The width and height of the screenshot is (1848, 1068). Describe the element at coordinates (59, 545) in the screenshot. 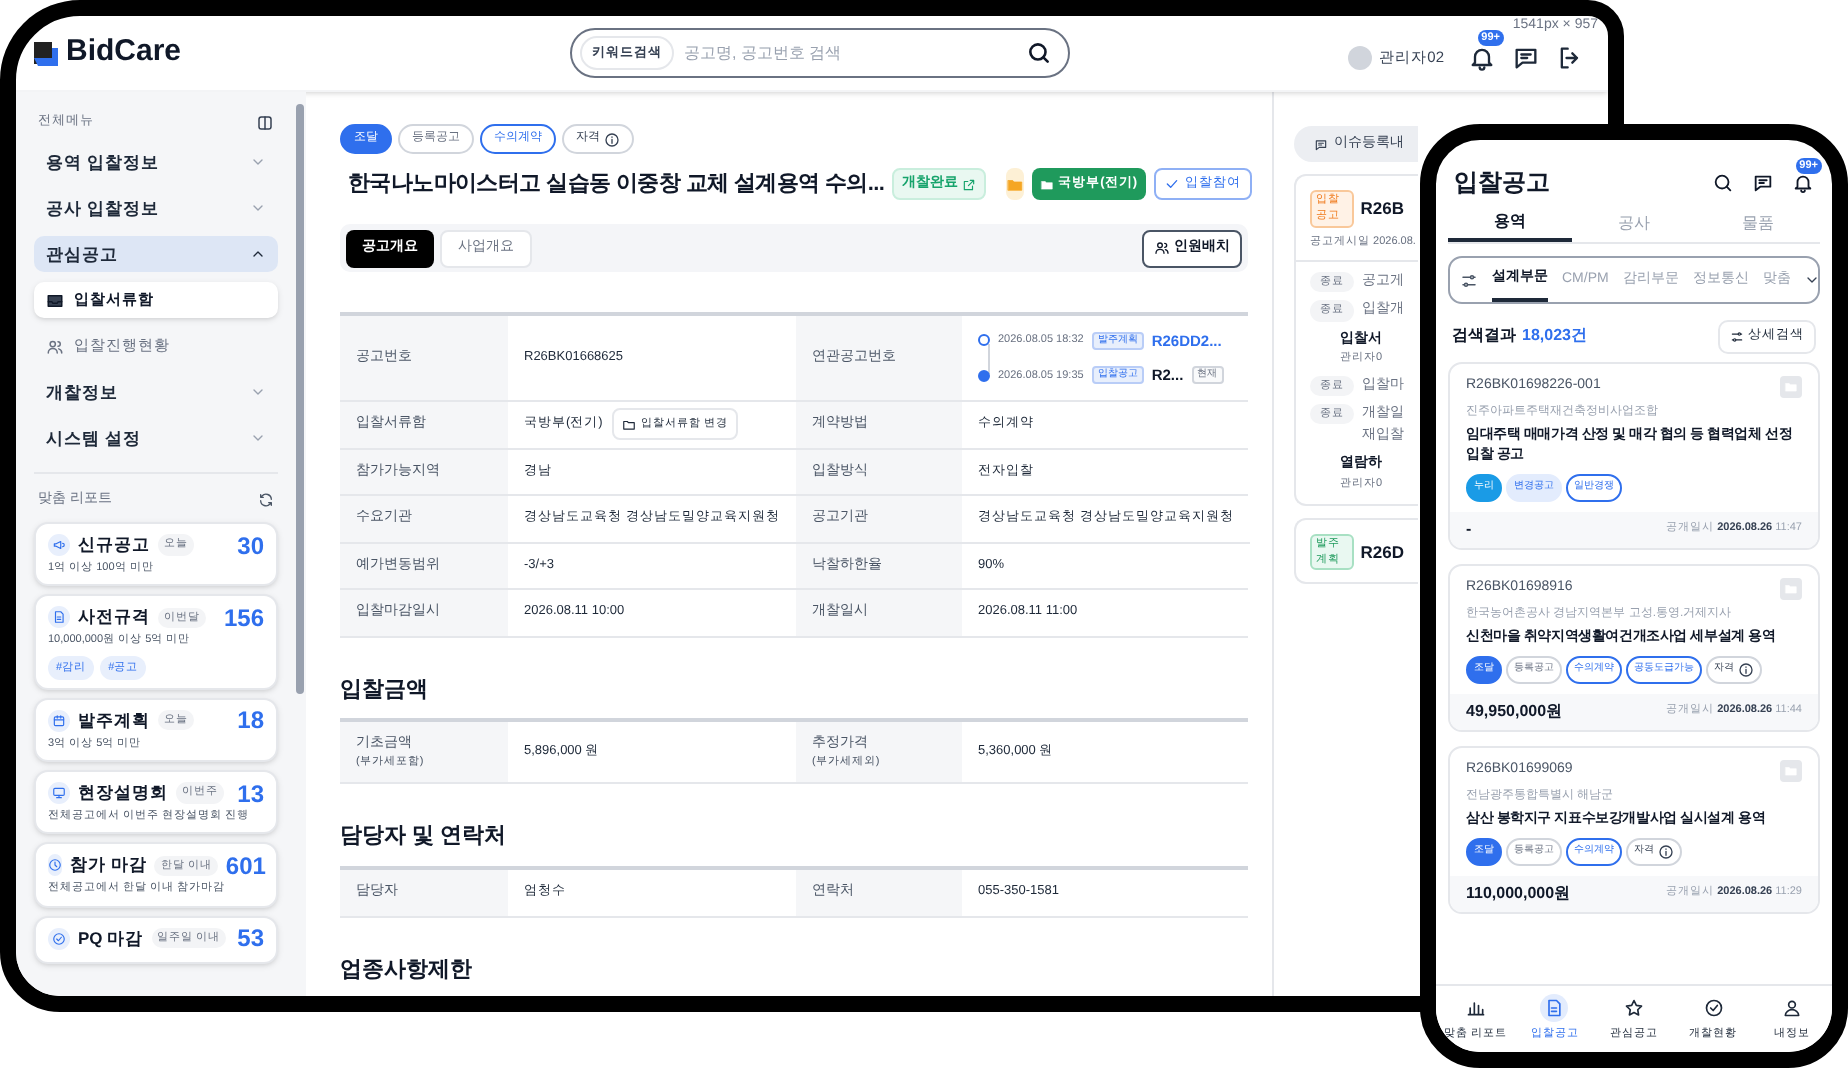

I see `megaphone-icon` at that location.